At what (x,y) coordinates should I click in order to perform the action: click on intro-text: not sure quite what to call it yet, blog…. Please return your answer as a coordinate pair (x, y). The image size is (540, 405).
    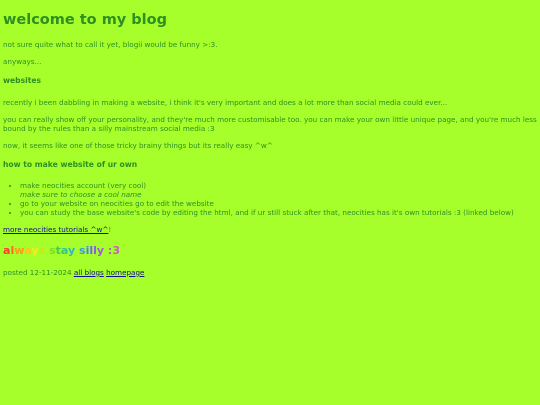
    Looking at the image, I should click on (110, 45).